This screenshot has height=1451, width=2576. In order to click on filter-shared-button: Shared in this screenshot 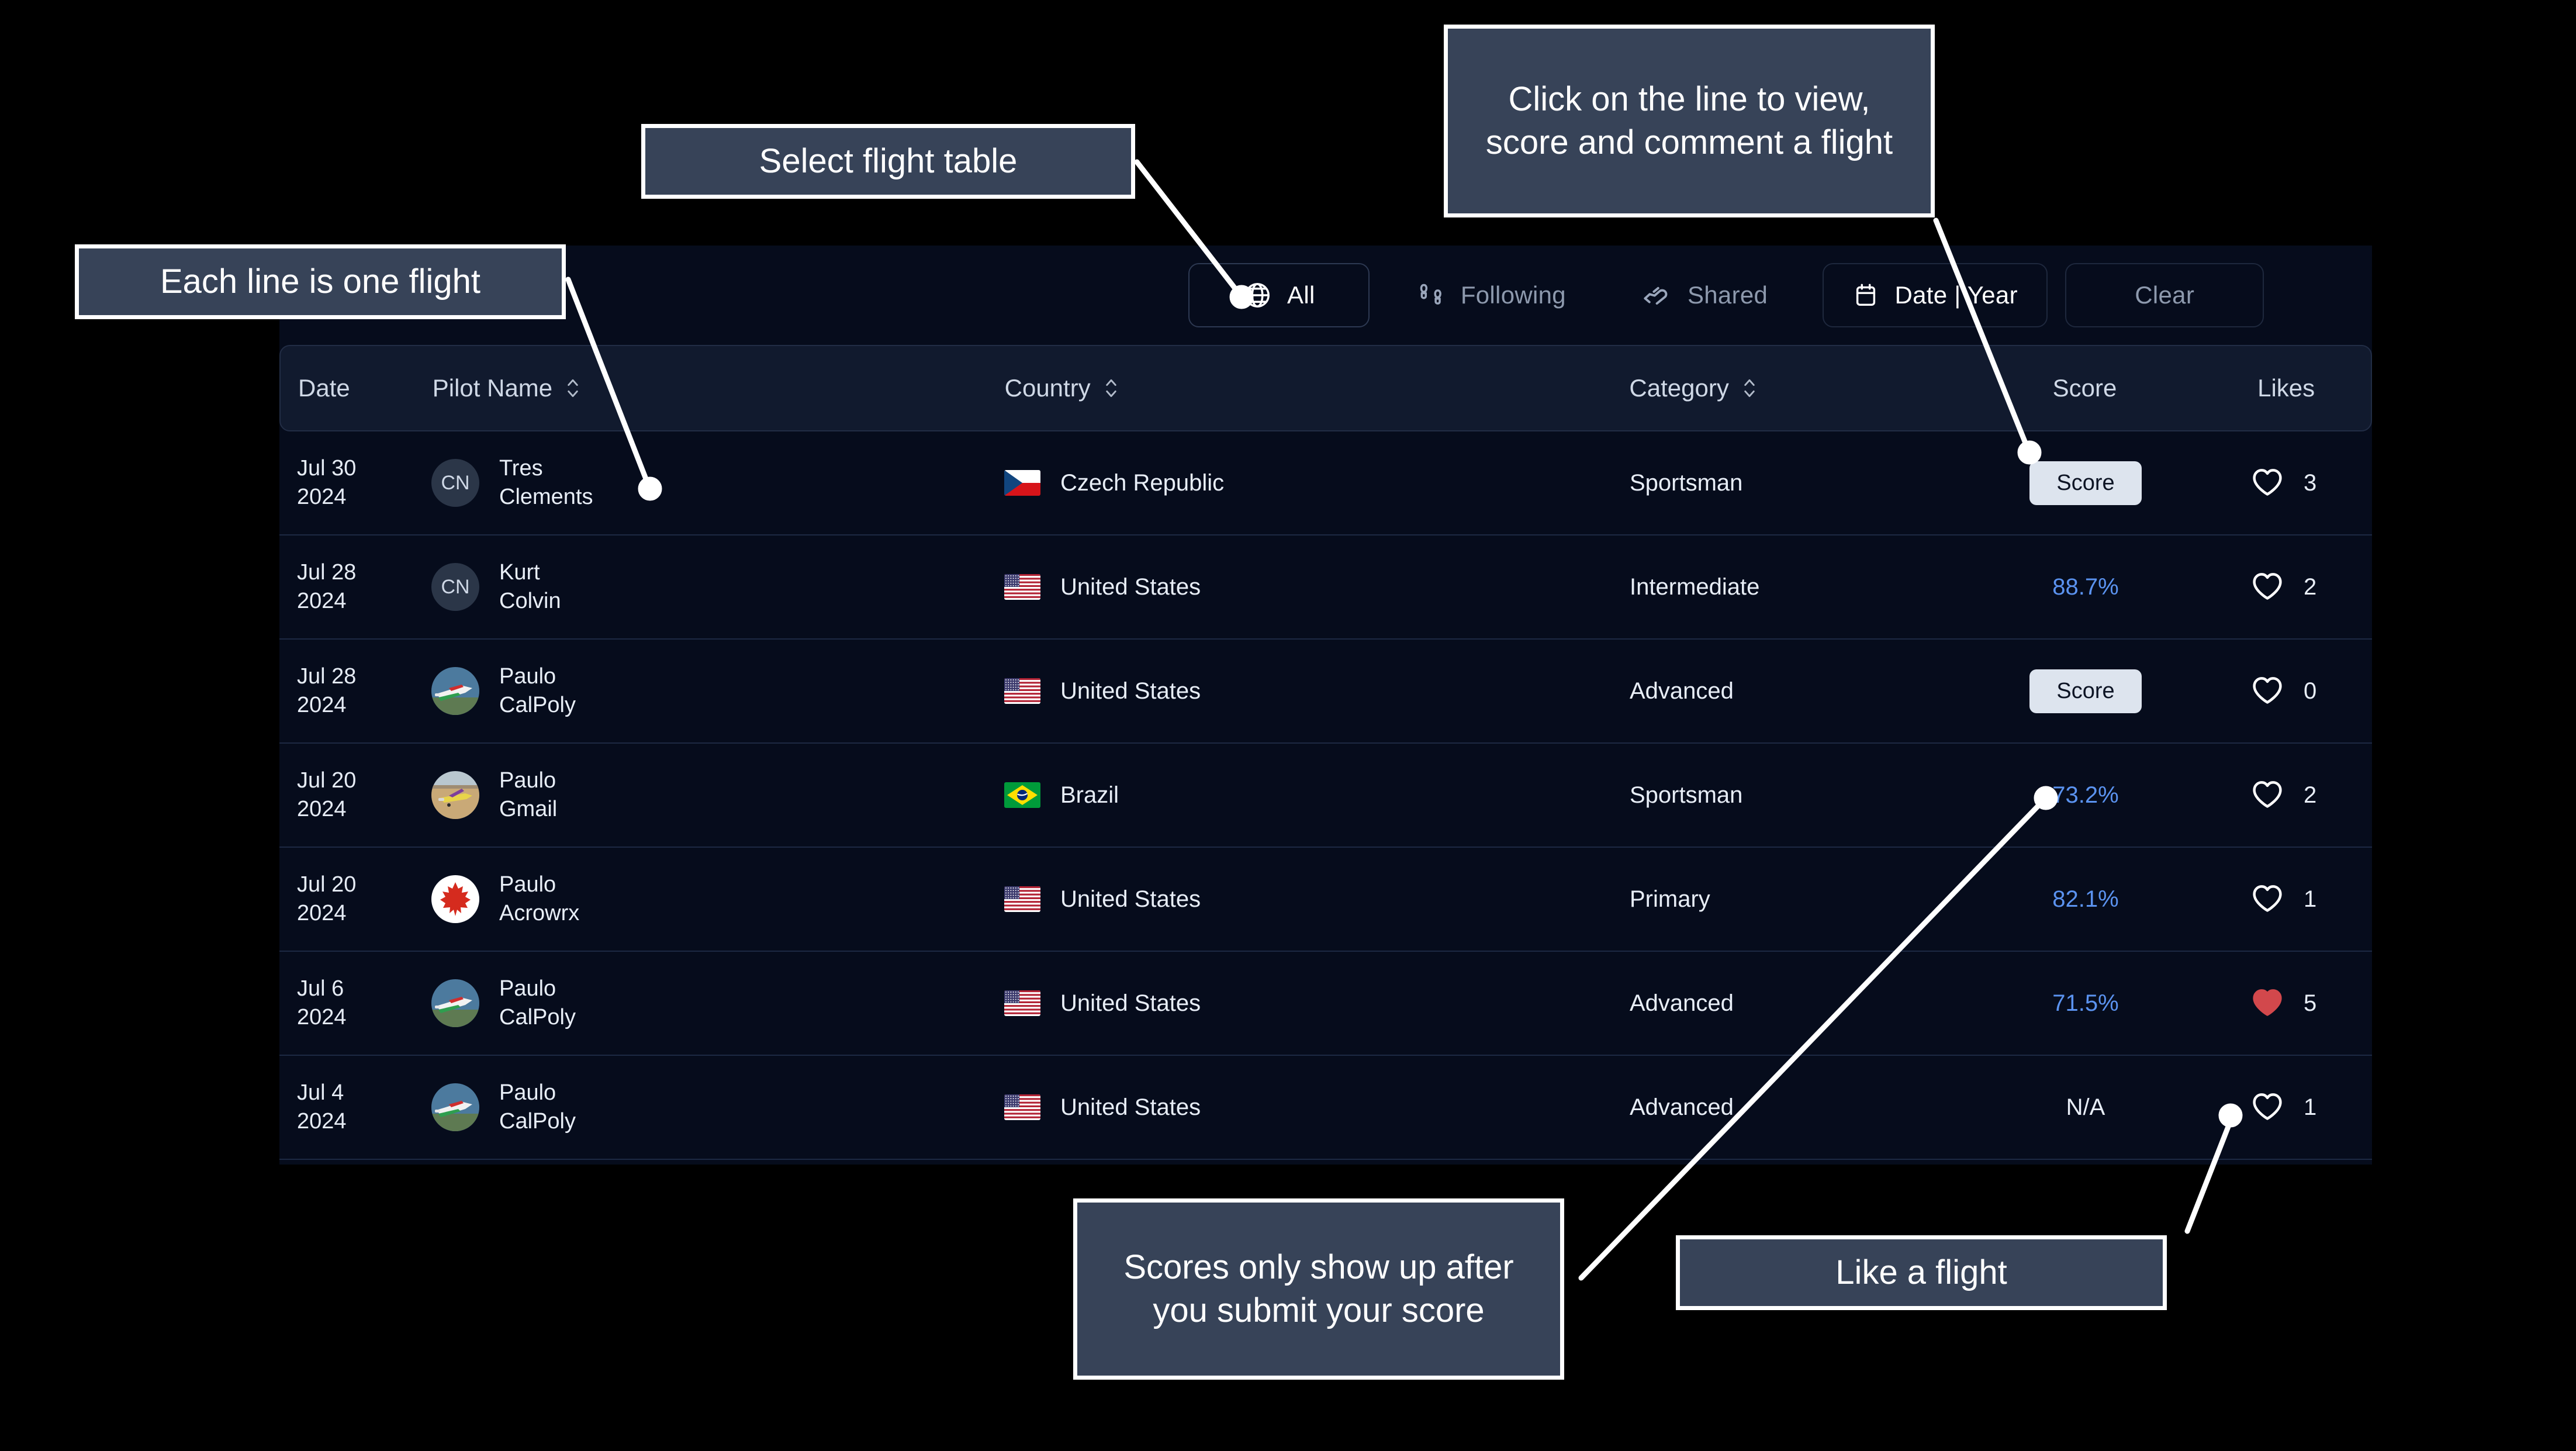, I will do `click(1705, 295)`.